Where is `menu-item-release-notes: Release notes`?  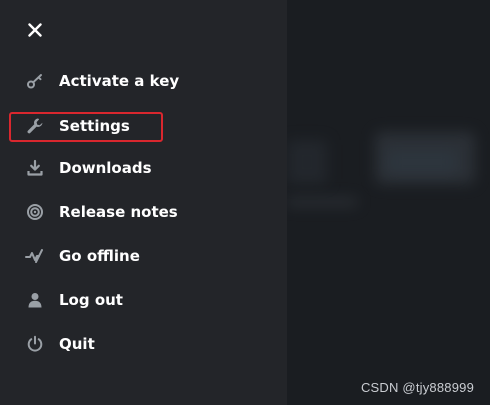 menu-item-release-notes: Release notes is located at coordinates (143, 212).